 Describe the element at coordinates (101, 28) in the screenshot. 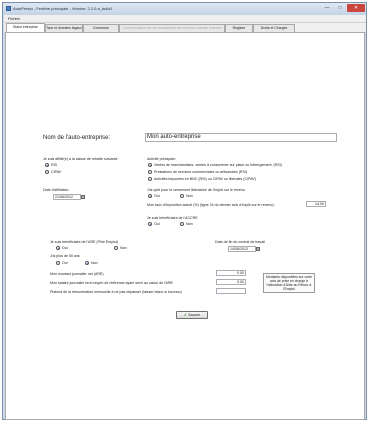

I see `tab-connexion: Connexion` at that location.